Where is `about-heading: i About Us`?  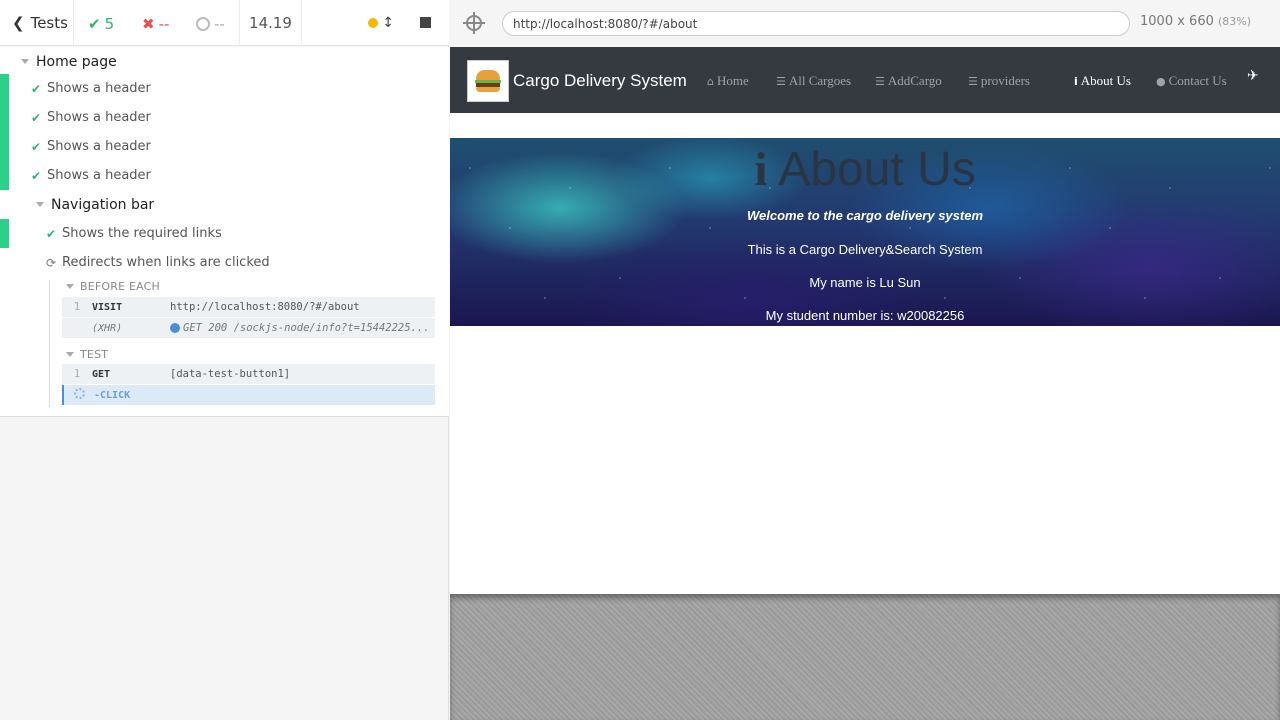
about-heading: i About Us is located at coordinates (865, 169).